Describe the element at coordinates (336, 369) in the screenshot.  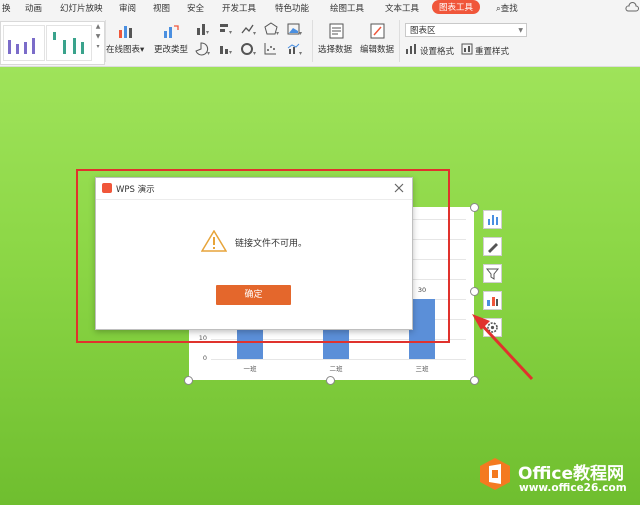
I see `chart-x-tick: 二班` at that location.